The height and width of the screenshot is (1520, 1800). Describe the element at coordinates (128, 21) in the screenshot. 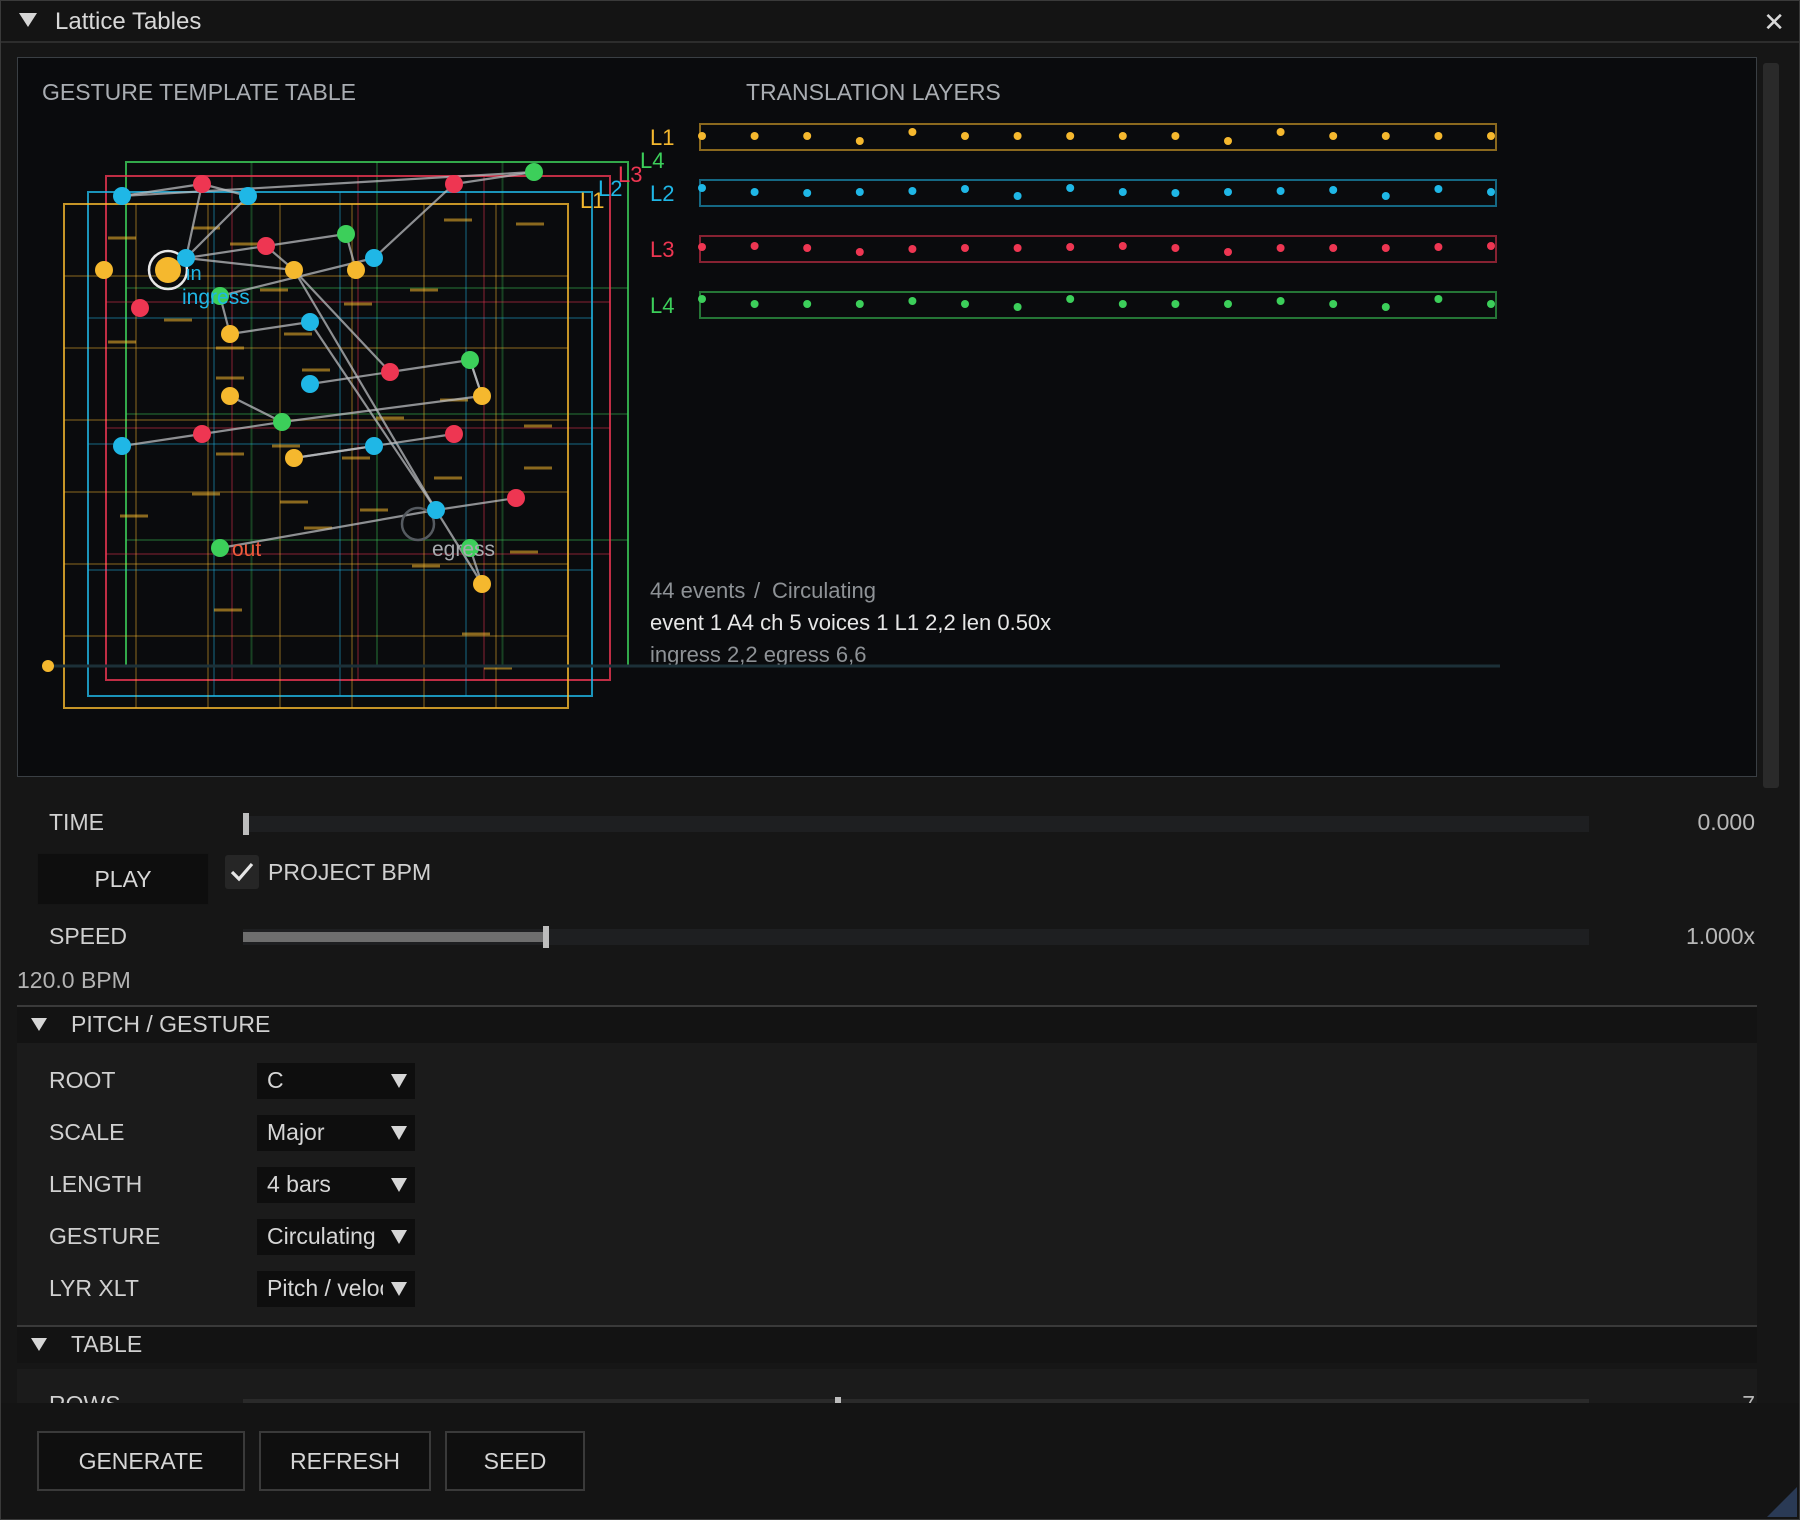

I see `window-title: Lattice Tables` at that location.